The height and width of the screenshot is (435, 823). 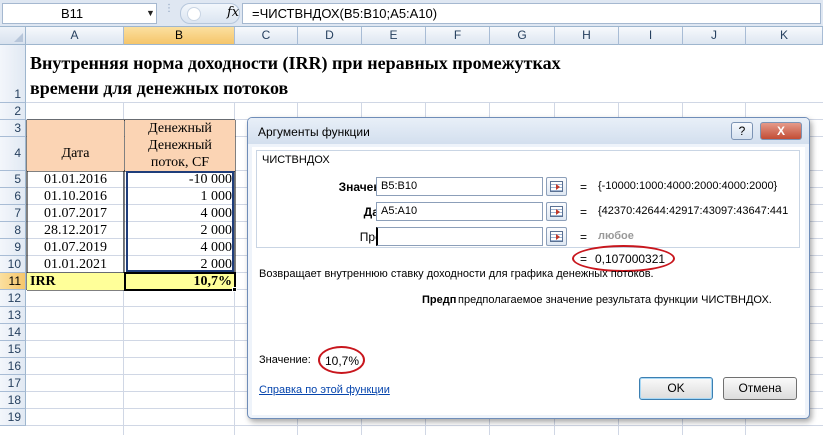 What do you see at coordinates (234, 289) in the screenshot?
I see `fill-handle` at bounding box center [234, 289].